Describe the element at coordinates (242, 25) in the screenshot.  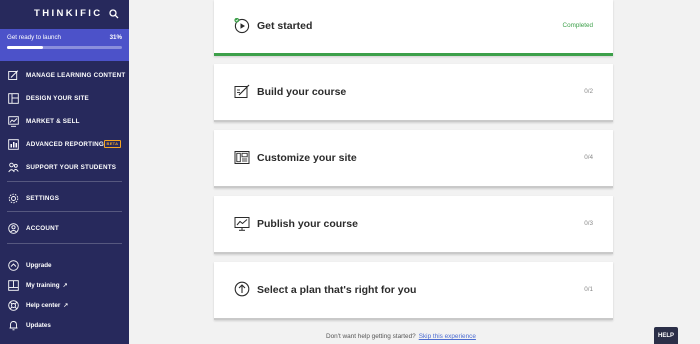
I see `play-icon` at that location.